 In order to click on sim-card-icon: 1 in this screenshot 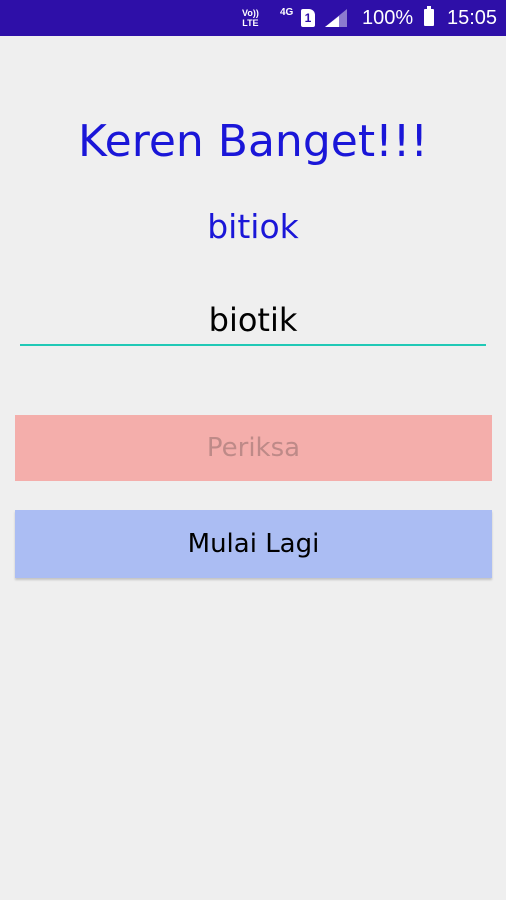, I will do `click(308, 18)`.